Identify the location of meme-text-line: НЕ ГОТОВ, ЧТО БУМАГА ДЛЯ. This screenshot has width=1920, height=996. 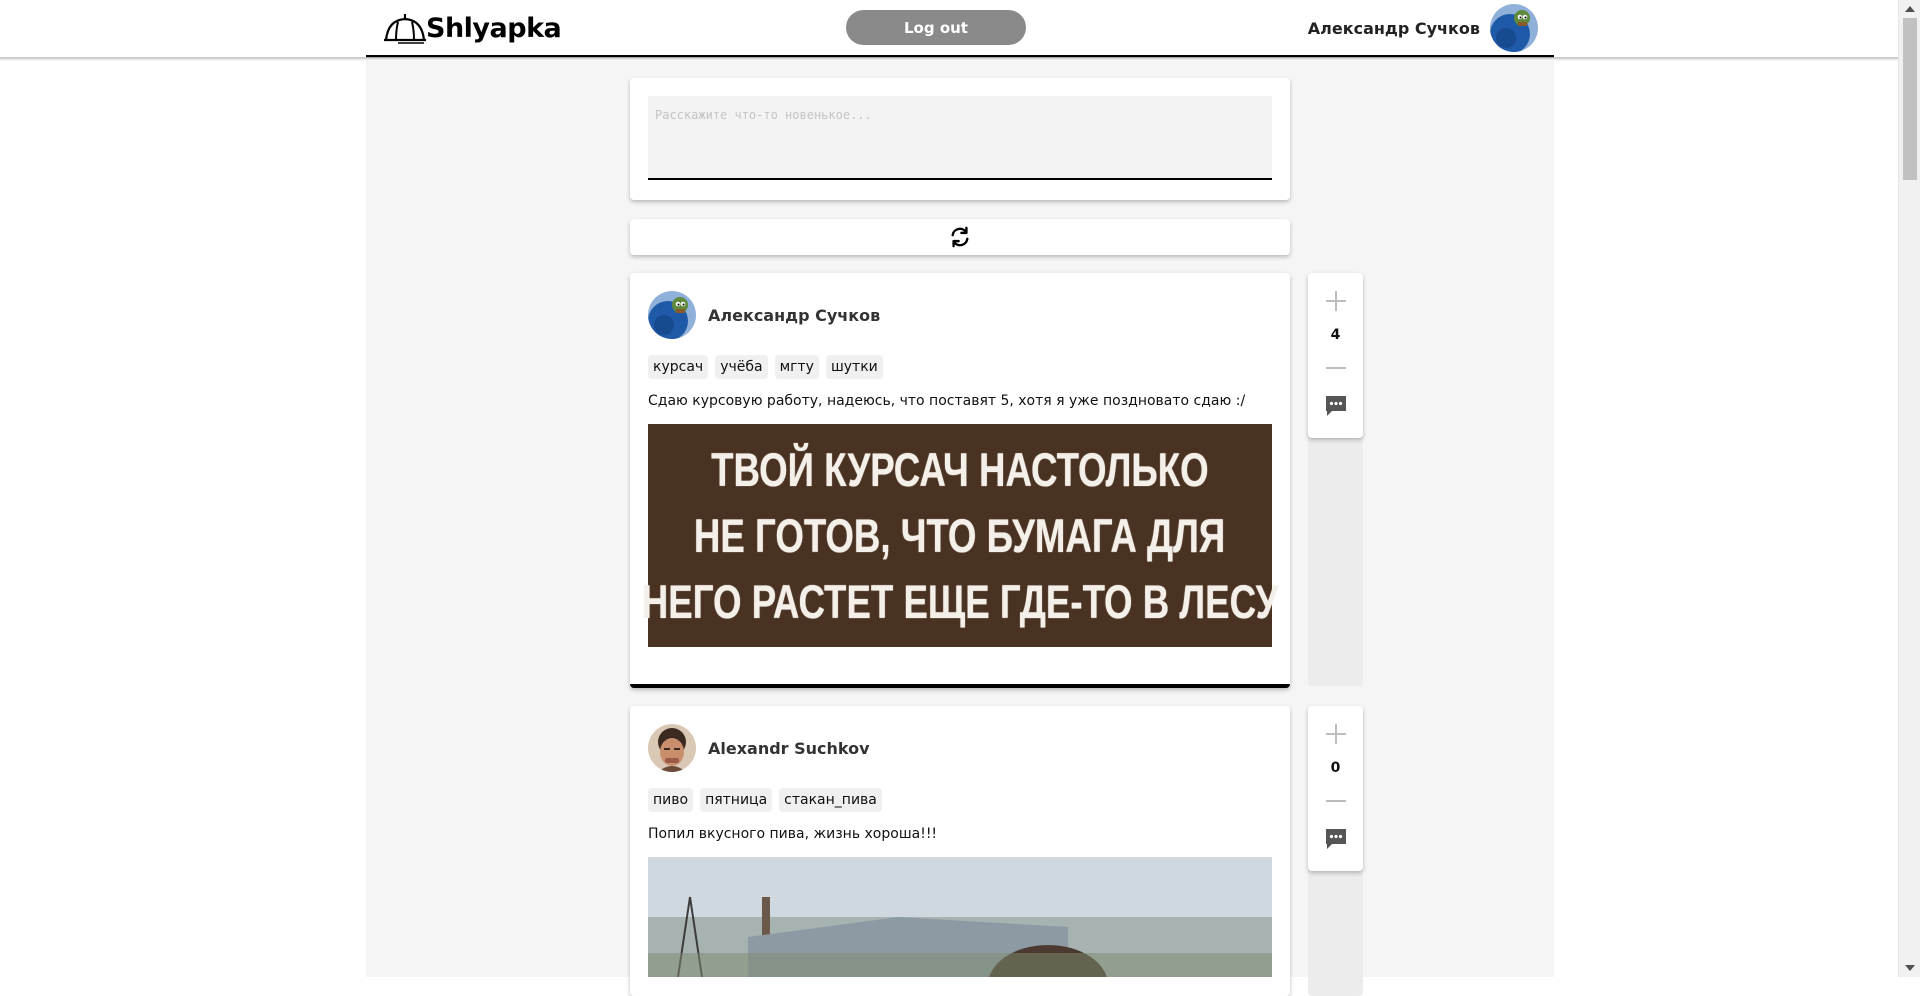
(960, 535).